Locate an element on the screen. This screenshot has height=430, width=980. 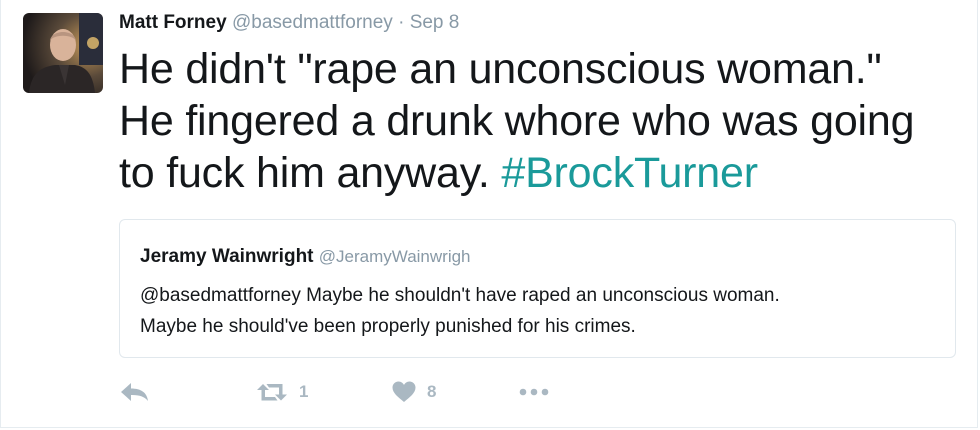
reply-button is located at coordinates (135, 392).